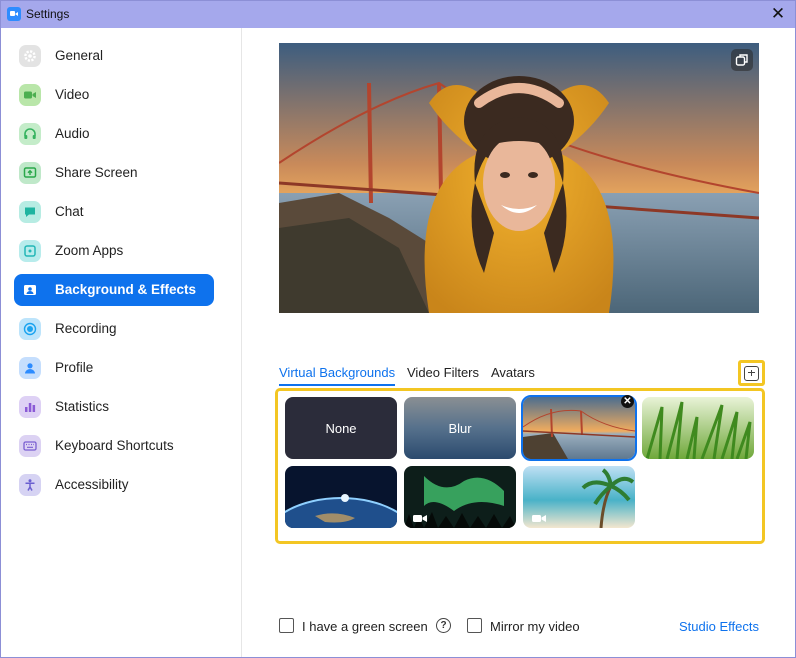 The image size is (796, 658). What do you see at coordinates (48, 14) in the screenshot?
I see `window-title: Settings` at bounding box center [48, 14].